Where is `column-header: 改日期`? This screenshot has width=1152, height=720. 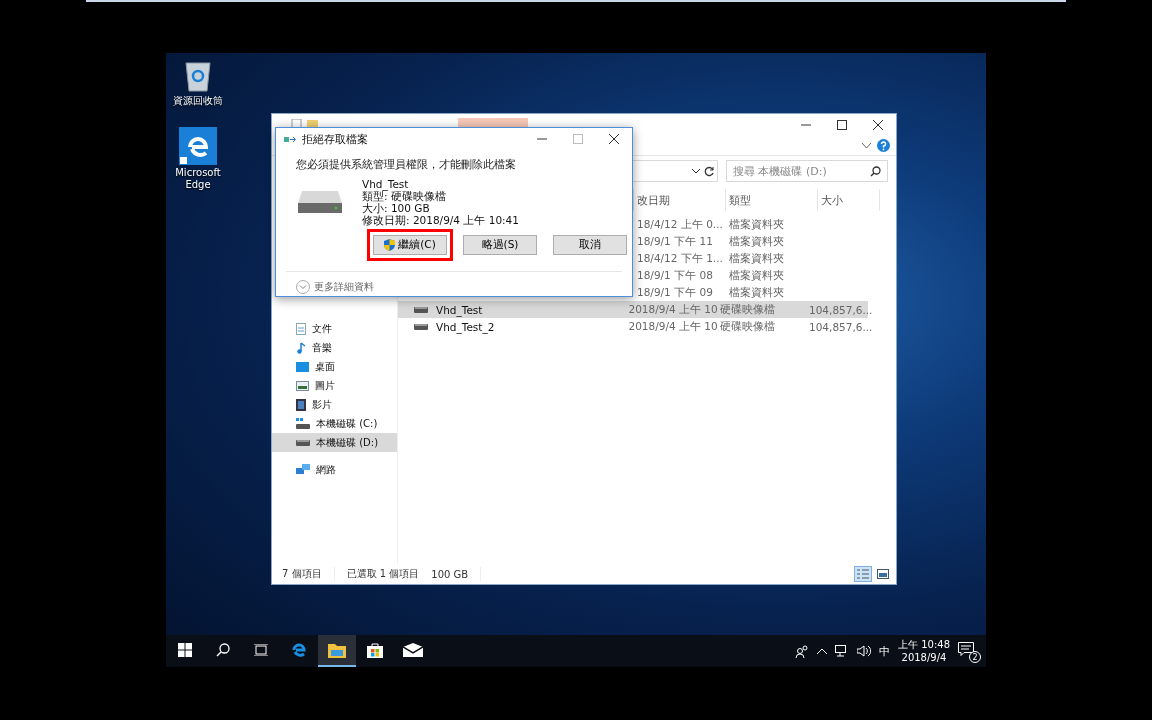
column-header: 改日期 is located at coordinates (680, 200).